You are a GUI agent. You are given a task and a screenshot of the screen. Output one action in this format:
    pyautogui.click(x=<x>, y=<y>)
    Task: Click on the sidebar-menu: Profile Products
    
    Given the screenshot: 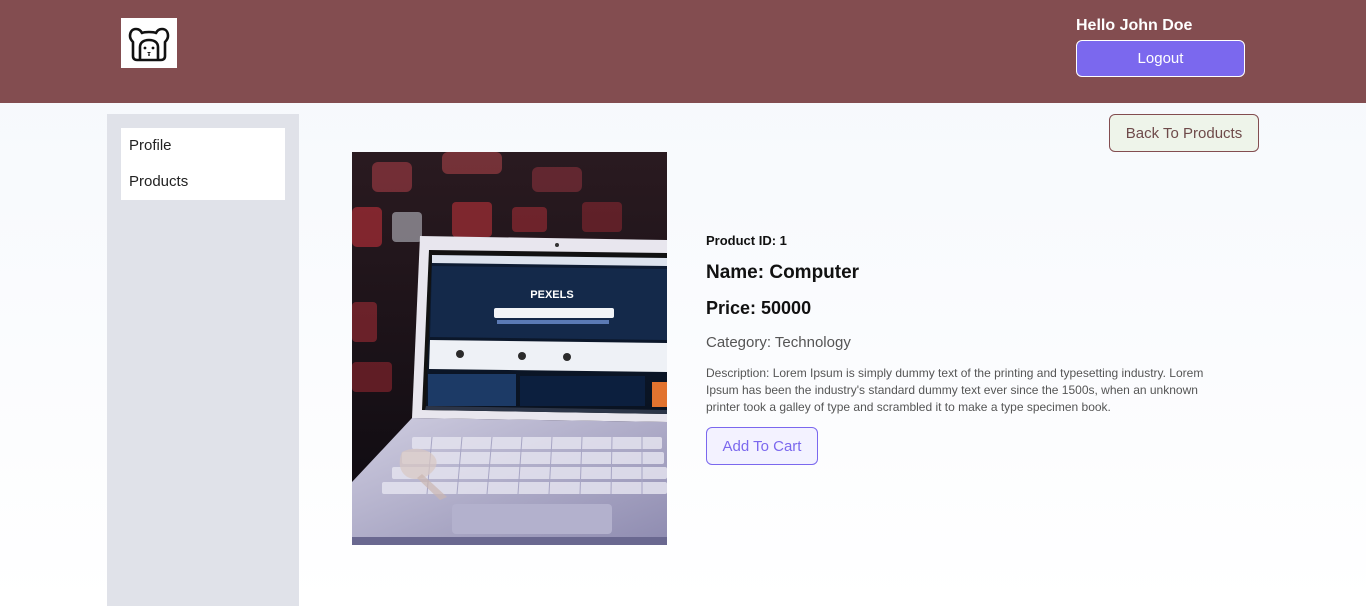 What is the action you would take?
    pyautogui.click(x=203, y=164)
    